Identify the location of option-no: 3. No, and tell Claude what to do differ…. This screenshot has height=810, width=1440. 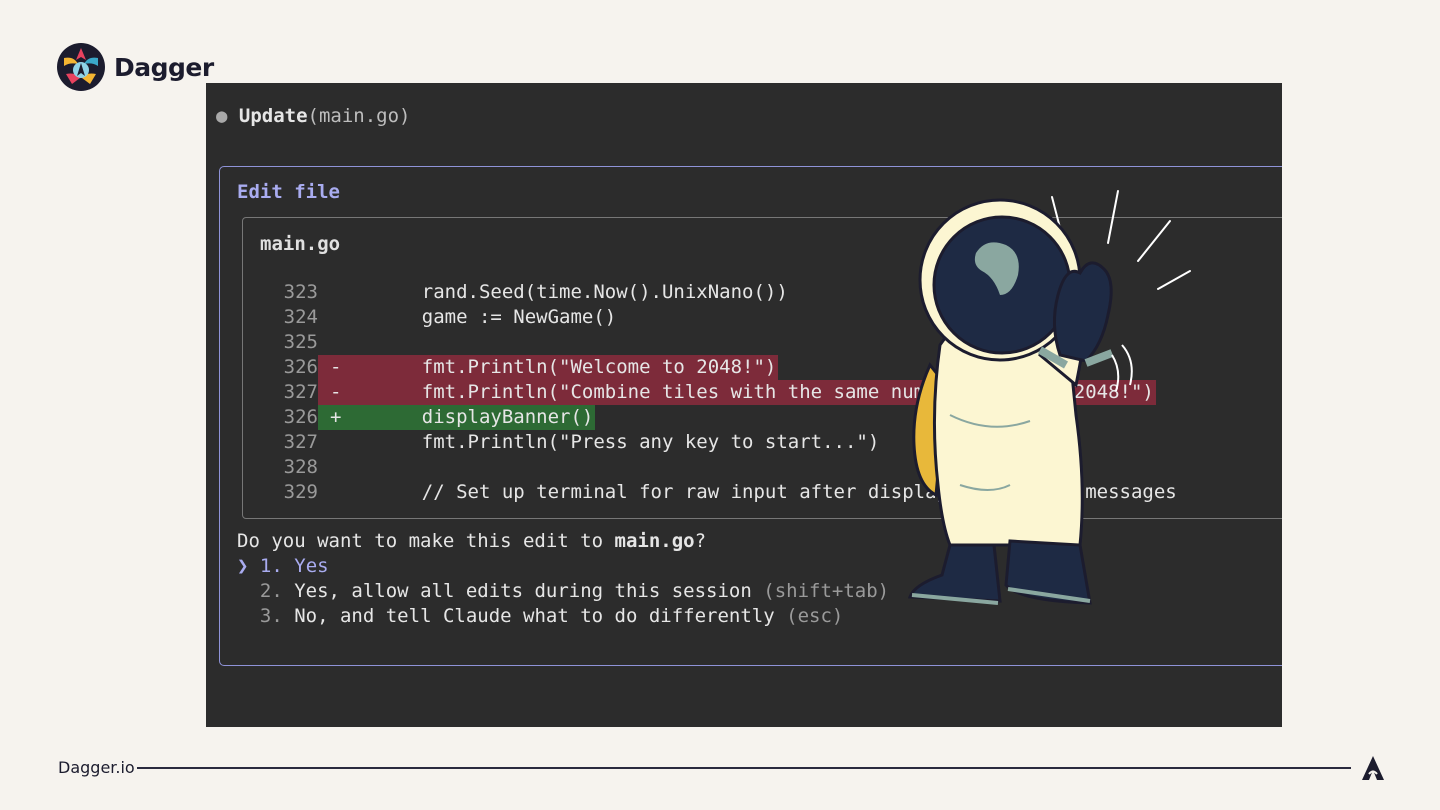
(540, 616).